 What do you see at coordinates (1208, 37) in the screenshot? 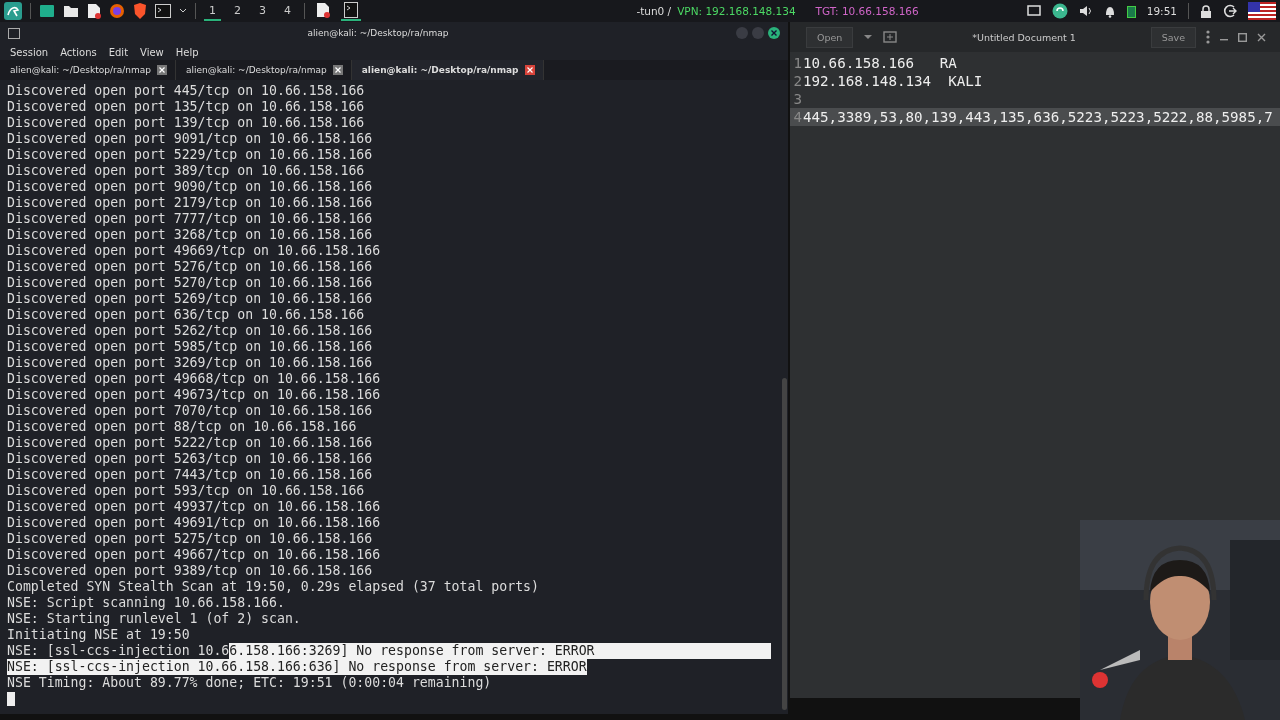
I see `more-options-icon` at bounding box center [1208, 37].